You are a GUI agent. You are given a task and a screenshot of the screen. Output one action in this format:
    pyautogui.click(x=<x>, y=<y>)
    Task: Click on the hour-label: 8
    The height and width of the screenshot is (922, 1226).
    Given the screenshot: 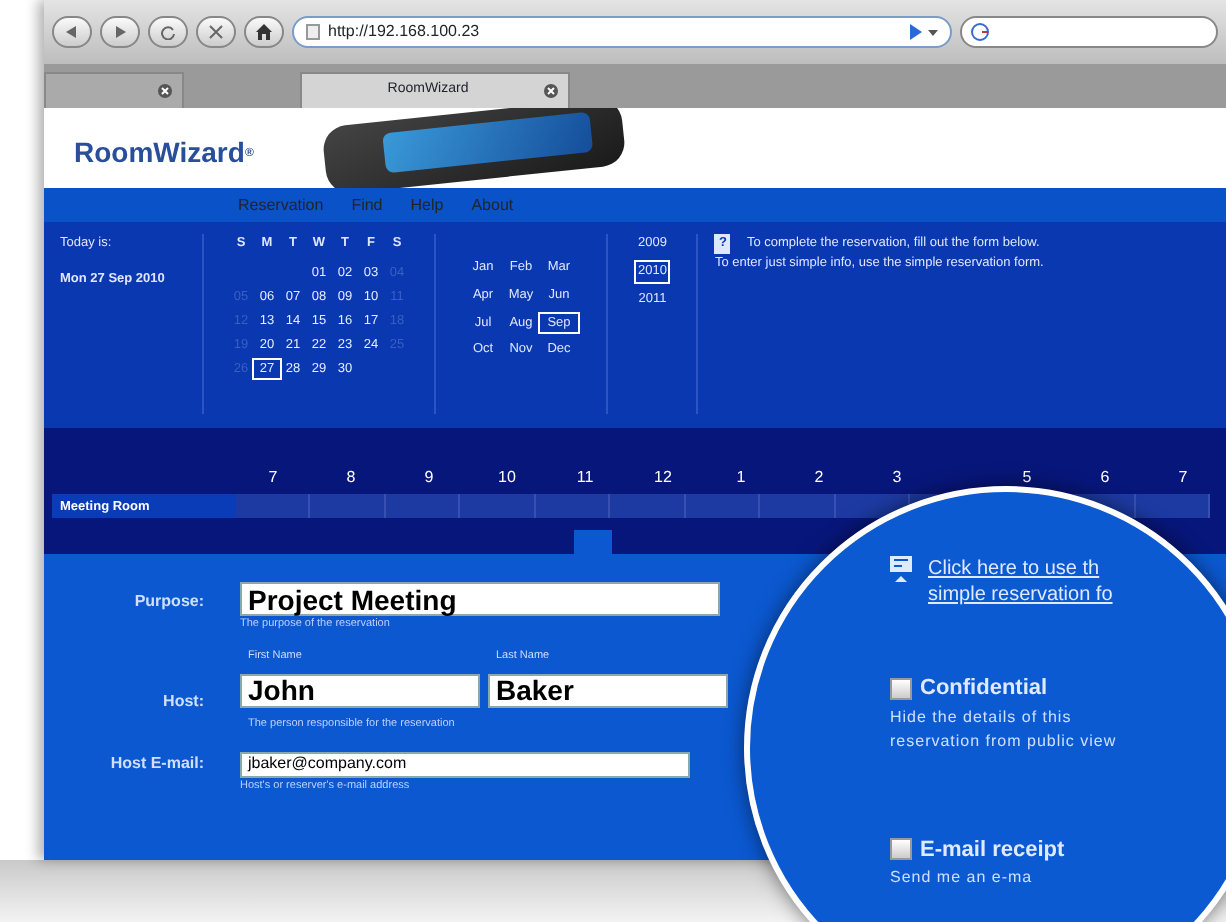 What is the action you would take?
    pyautogui.click(x=351, y=478)
    